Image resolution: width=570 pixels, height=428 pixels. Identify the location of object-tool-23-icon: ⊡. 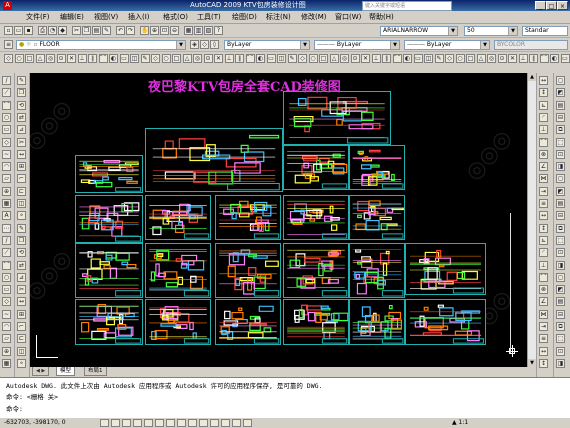
(560, 351).